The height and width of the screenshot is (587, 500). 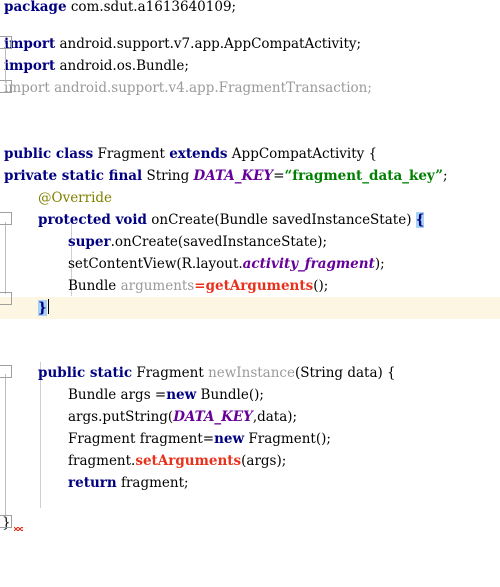 What do you see at coordinates (251, 373) in the screenshot?
I see `code-token: newInstance` at bounding box center [251, 373].